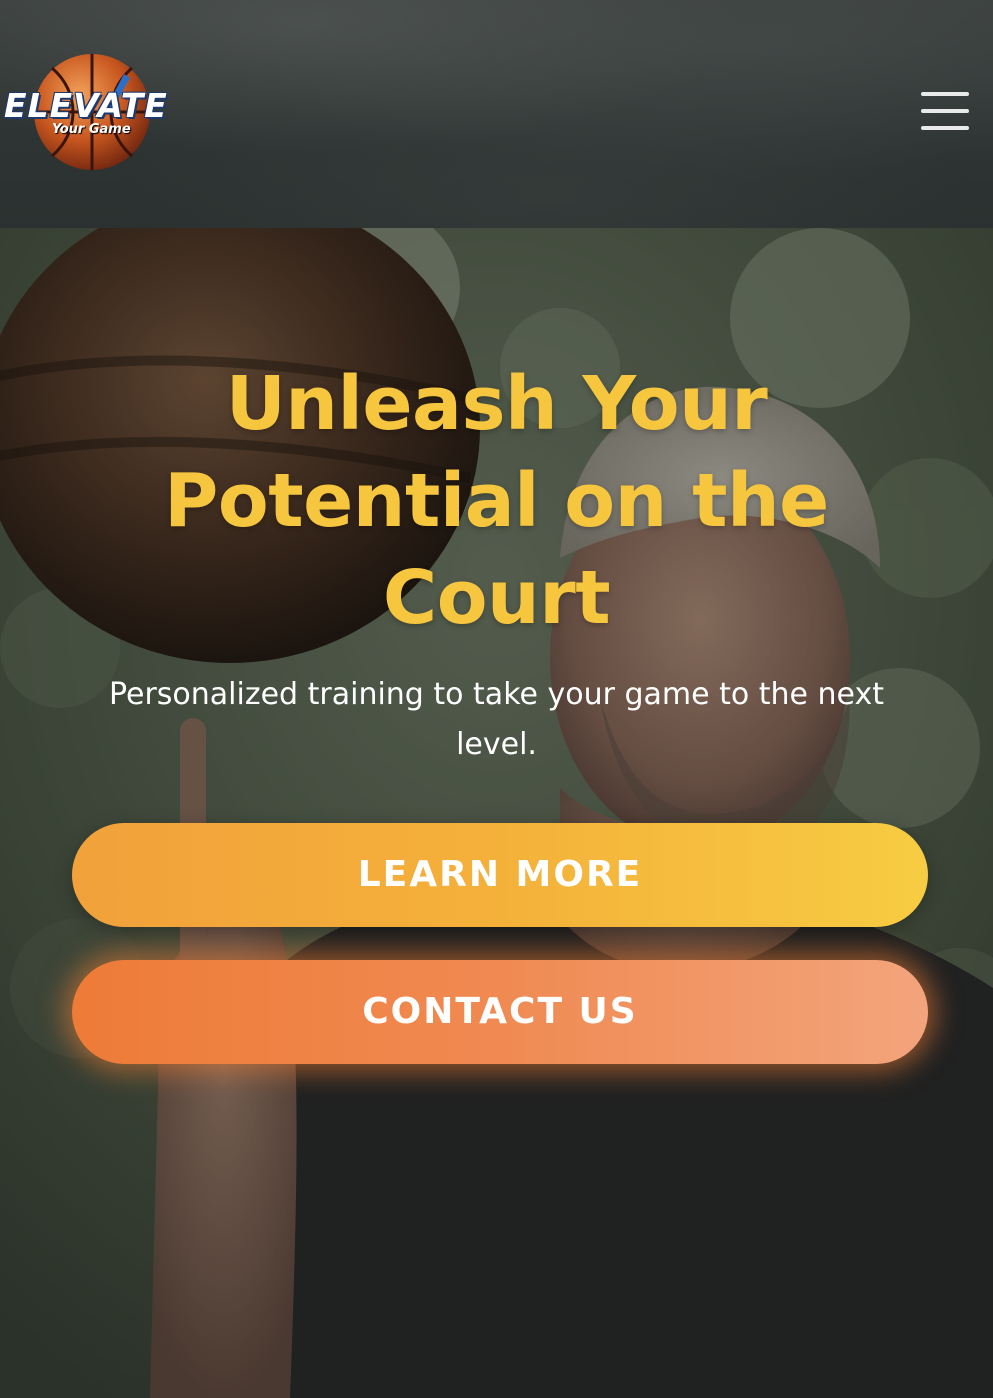  I want to click on logo-wordmark: ELEVATE, so click(86, 105).